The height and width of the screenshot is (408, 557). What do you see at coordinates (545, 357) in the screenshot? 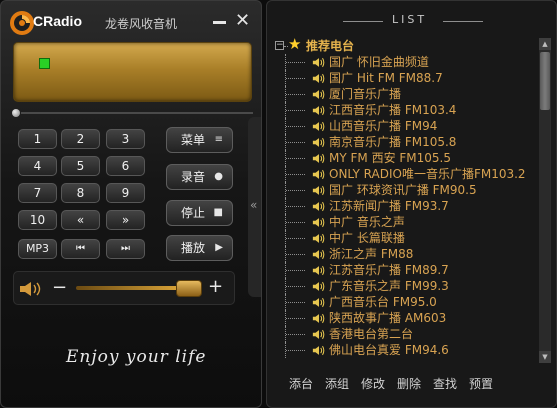
I see `scroll-down-icon: ▼` at bounding box center [545, 357].